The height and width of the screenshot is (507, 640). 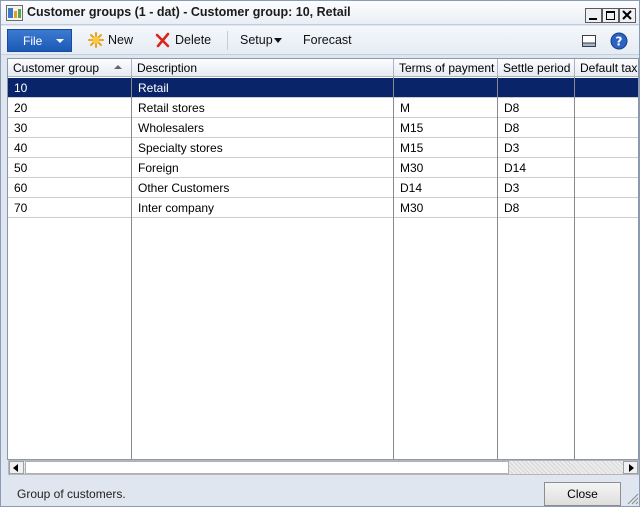 I want to click on table-row: 60 Other Customers D14 D3, so click(x=323, y=188).